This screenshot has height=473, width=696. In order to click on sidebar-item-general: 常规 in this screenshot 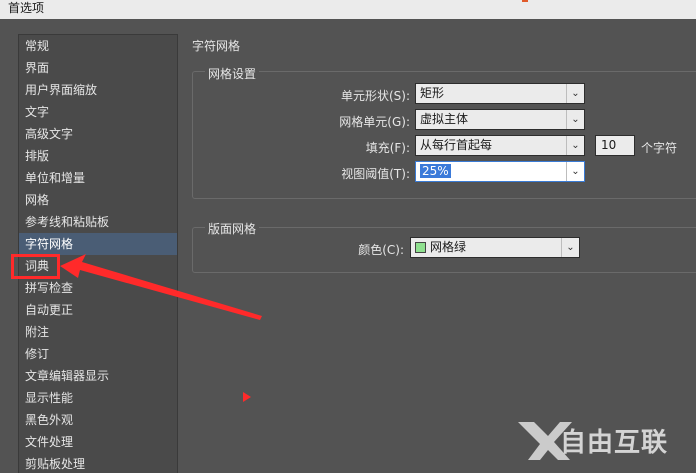, I will do `click(98, 46)`.